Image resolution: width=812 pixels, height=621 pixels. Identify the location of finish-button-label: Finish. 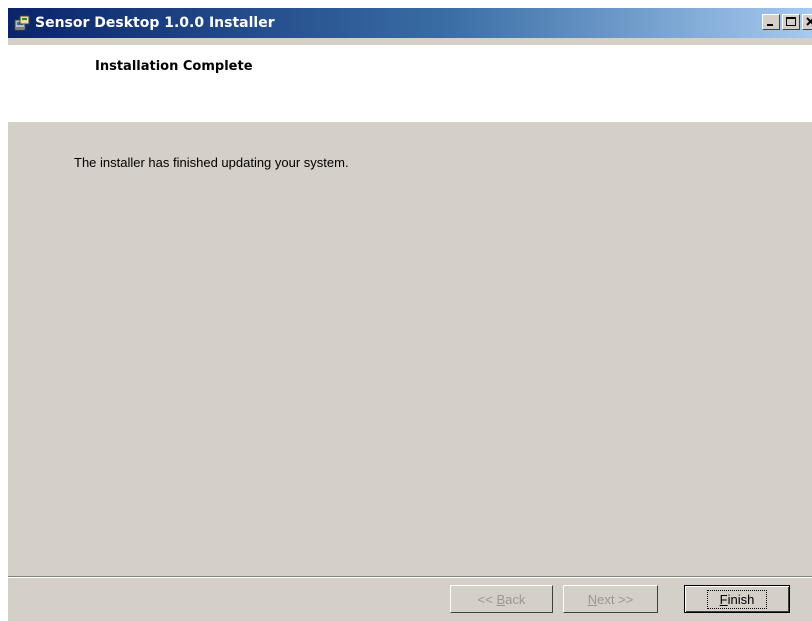
(737, 599).